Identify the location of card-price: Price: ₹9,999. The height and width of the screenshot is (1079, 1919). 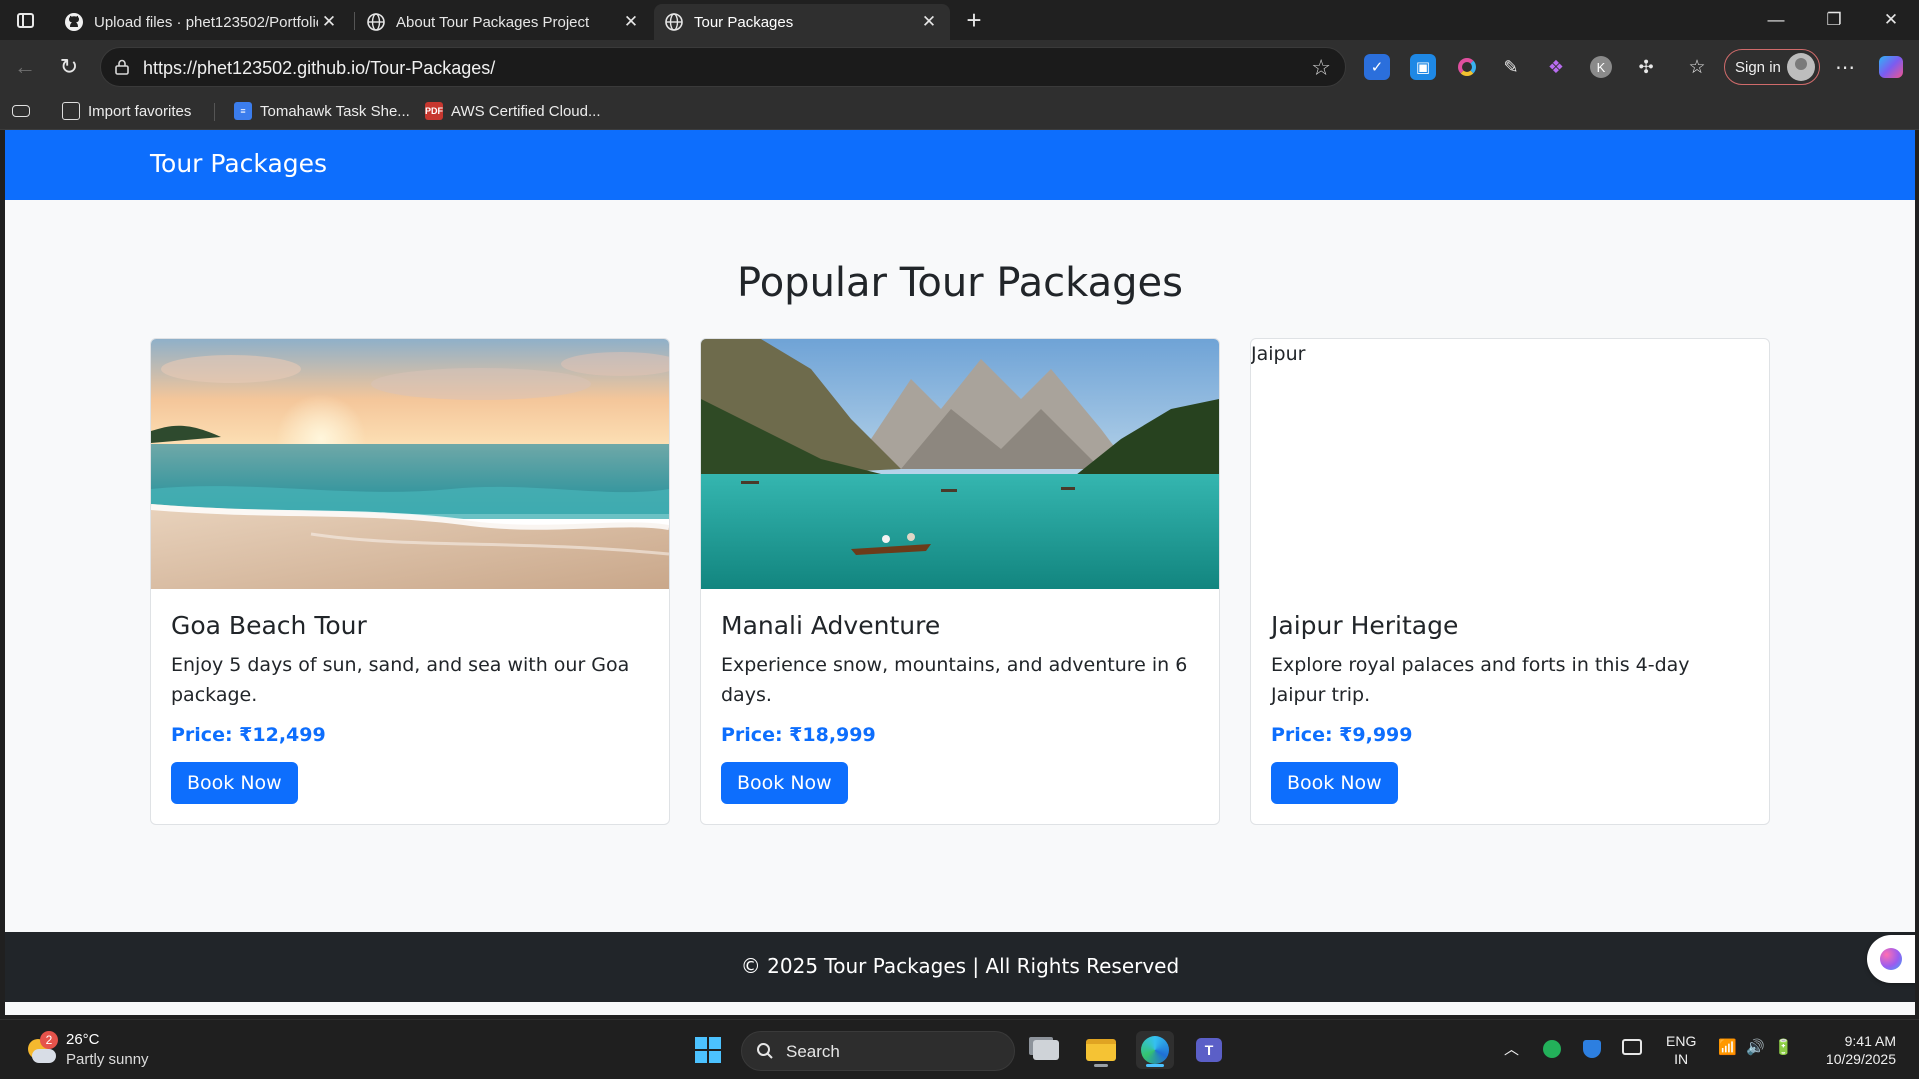
(1342, 735).